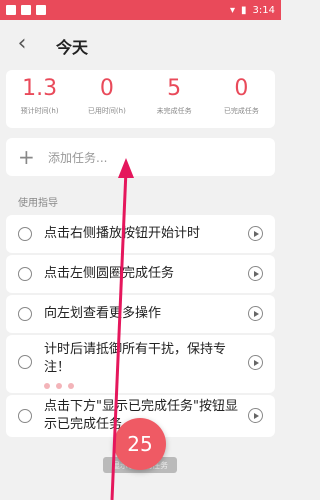  Describe the element at coordinates (119, 334) in the screenshot. I see `arrow-shaft` at that location.